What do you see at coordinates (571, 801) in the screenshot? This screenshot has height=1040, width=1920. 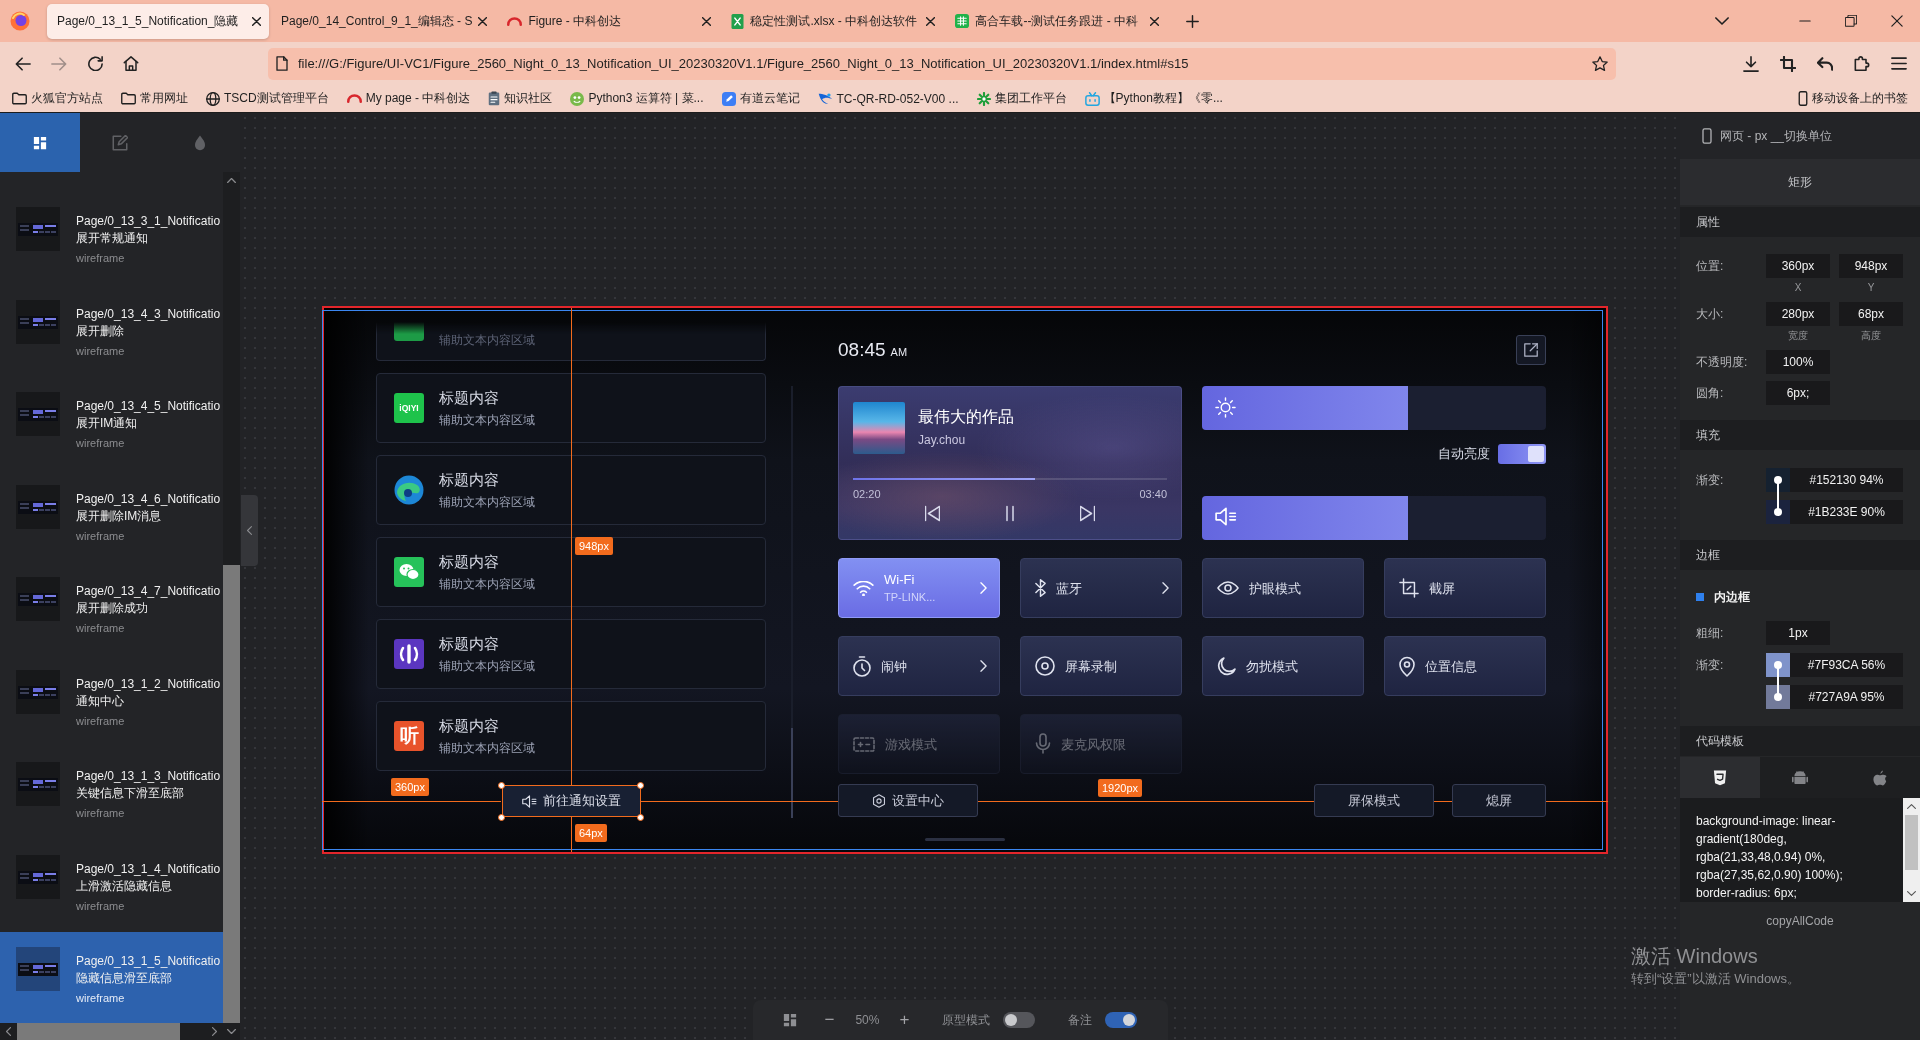 I see `notification-settings-button: 前往通知设置` at bounding box center [571, 801].